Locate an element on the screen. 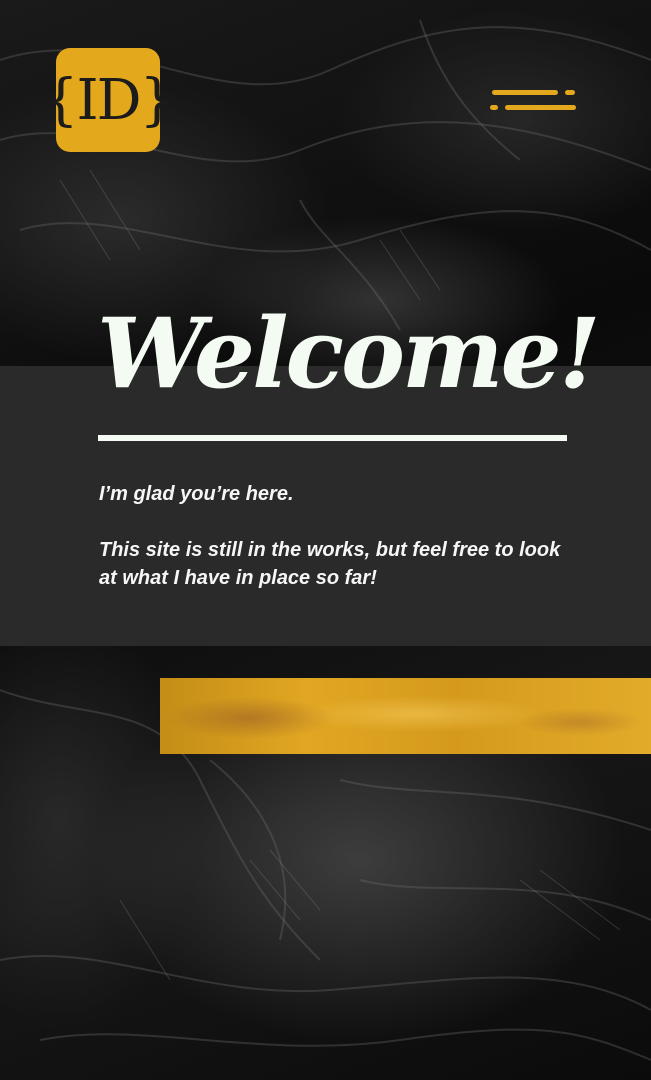 The width and height of the screenshot is (651, 1080). welcome-title: Welcome! is located at coordinates (349, 353).